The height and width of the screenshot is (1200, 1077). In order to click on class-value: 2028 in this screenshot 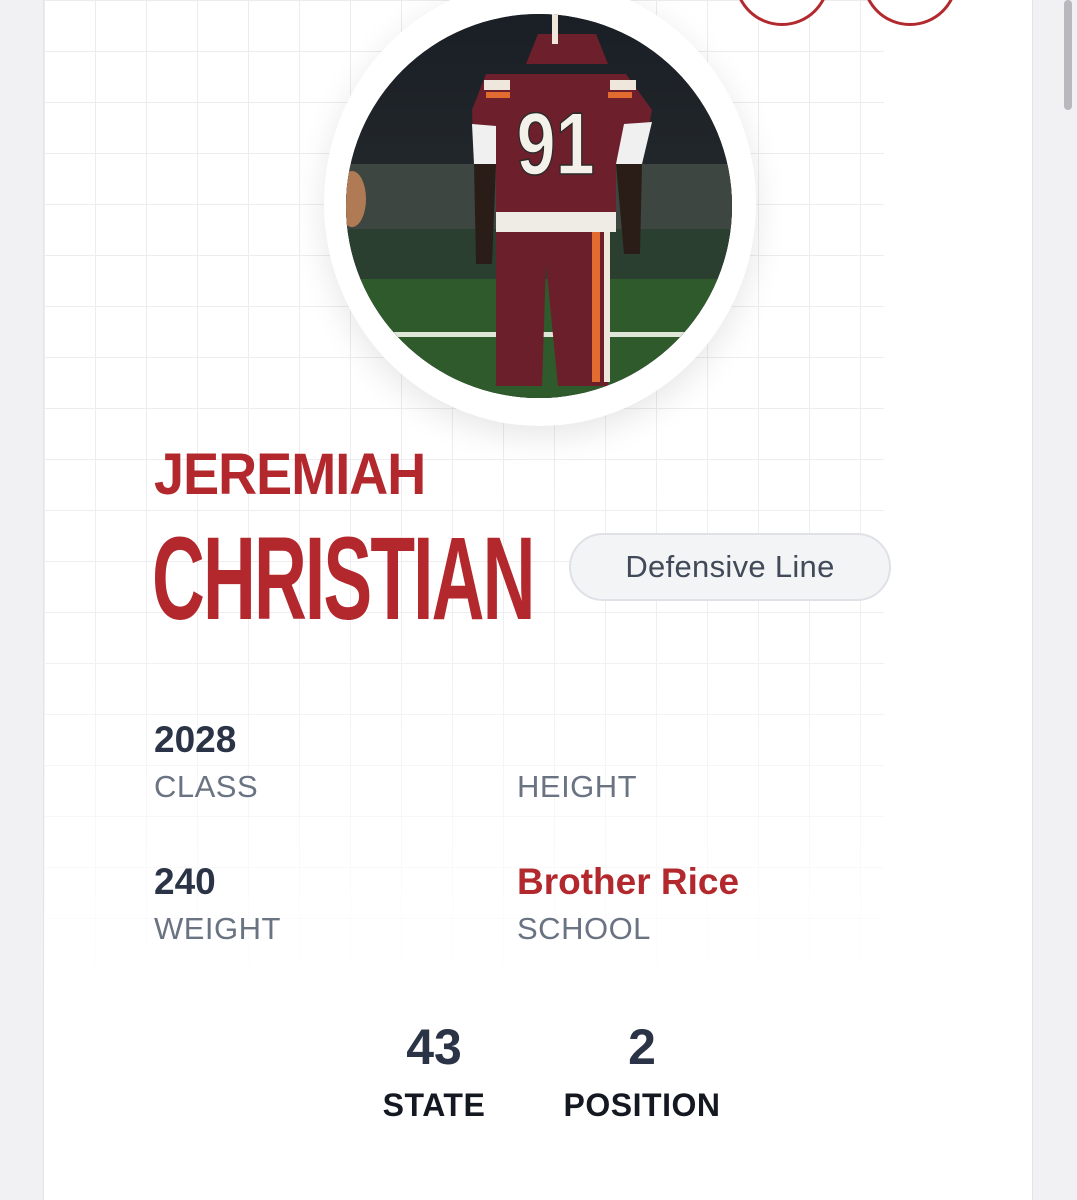, I will do `click(195, 739)`.